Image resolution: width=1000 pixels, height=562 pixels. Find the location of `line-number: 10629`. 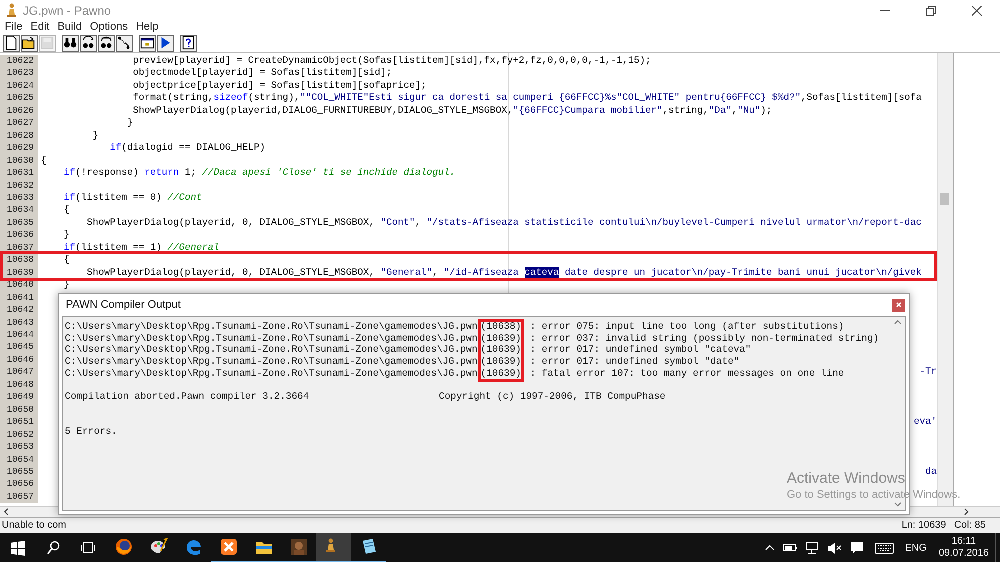

line-number: 10629 is located at coordinates (19, 148).